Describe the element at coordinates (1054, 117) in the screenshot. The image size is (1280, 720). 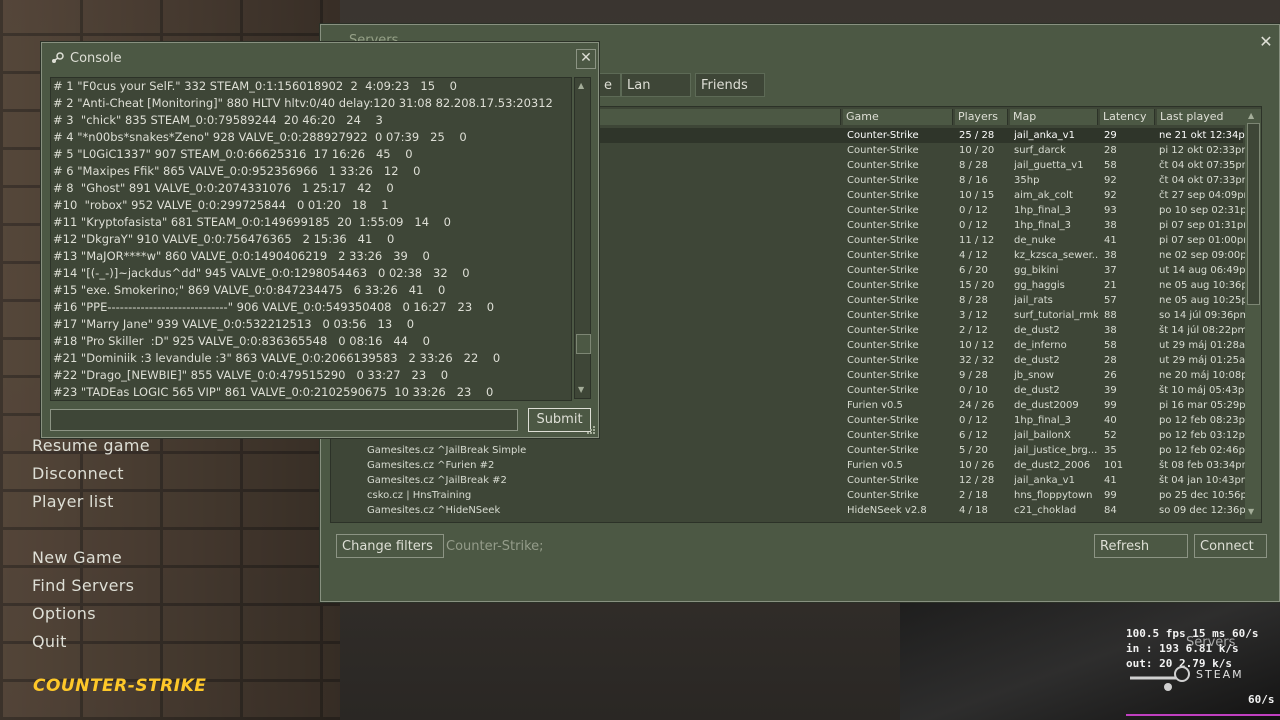
I see `column-map: Map` at that location.